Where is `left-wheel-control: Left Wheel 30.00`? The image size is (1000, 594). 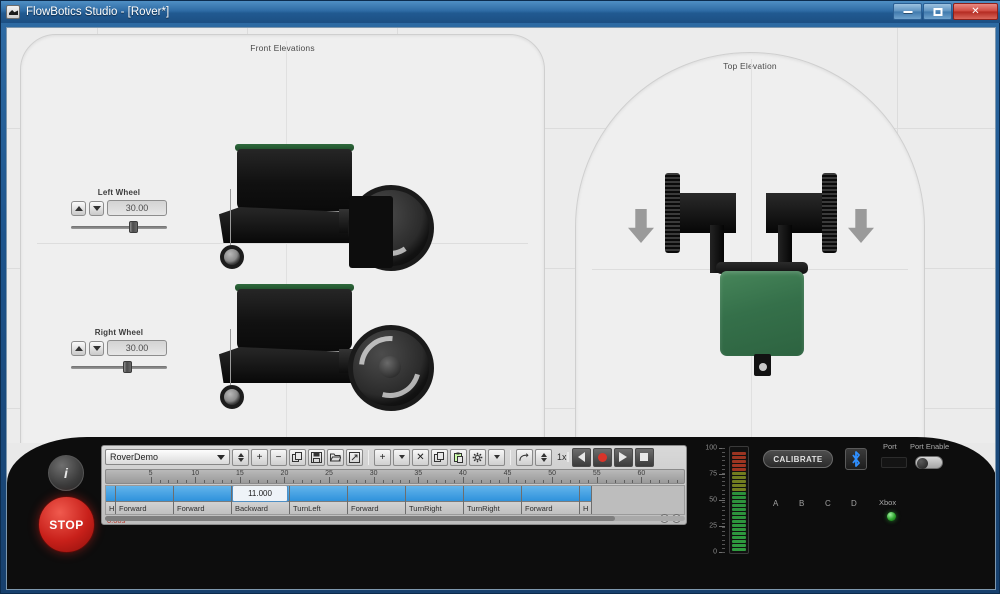 left-wheel-control: Left Wheel 30.00 is located at coordinates (119, 210).